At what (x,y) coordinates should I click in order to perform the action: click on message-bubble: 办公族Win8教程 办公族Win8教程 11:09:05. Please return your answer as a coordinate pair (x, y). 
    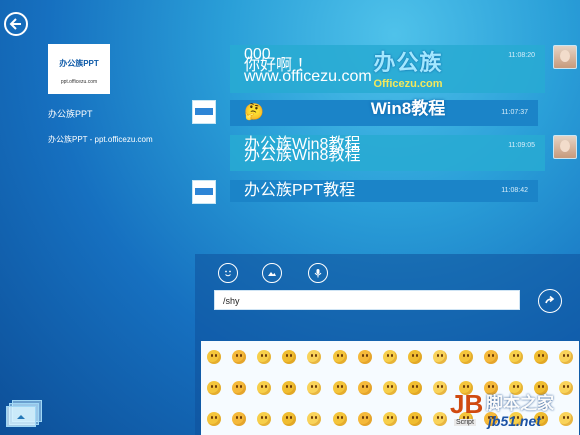
    Looking at the image, I should click on (387, 153).